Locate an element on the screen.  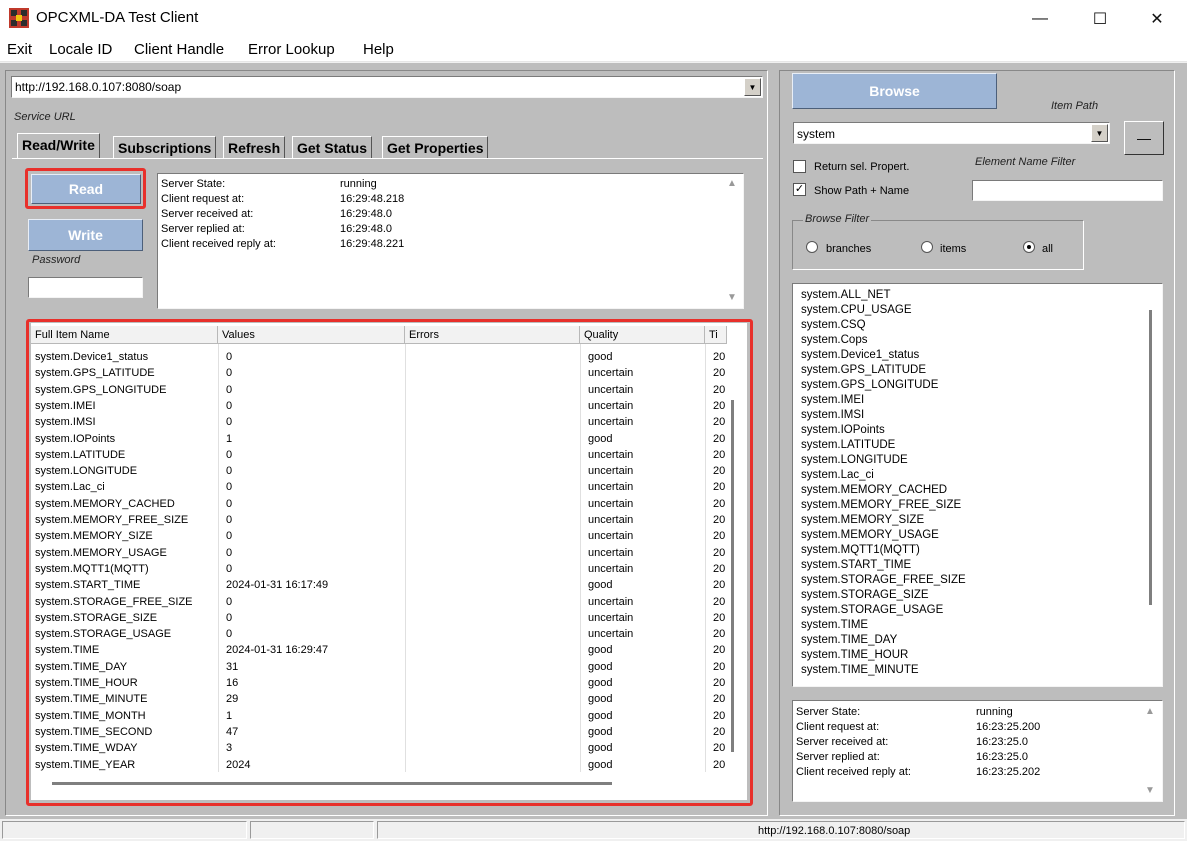
list-item: system.MEMORY_FREE_SIZE is located at coordinates (881, 505).